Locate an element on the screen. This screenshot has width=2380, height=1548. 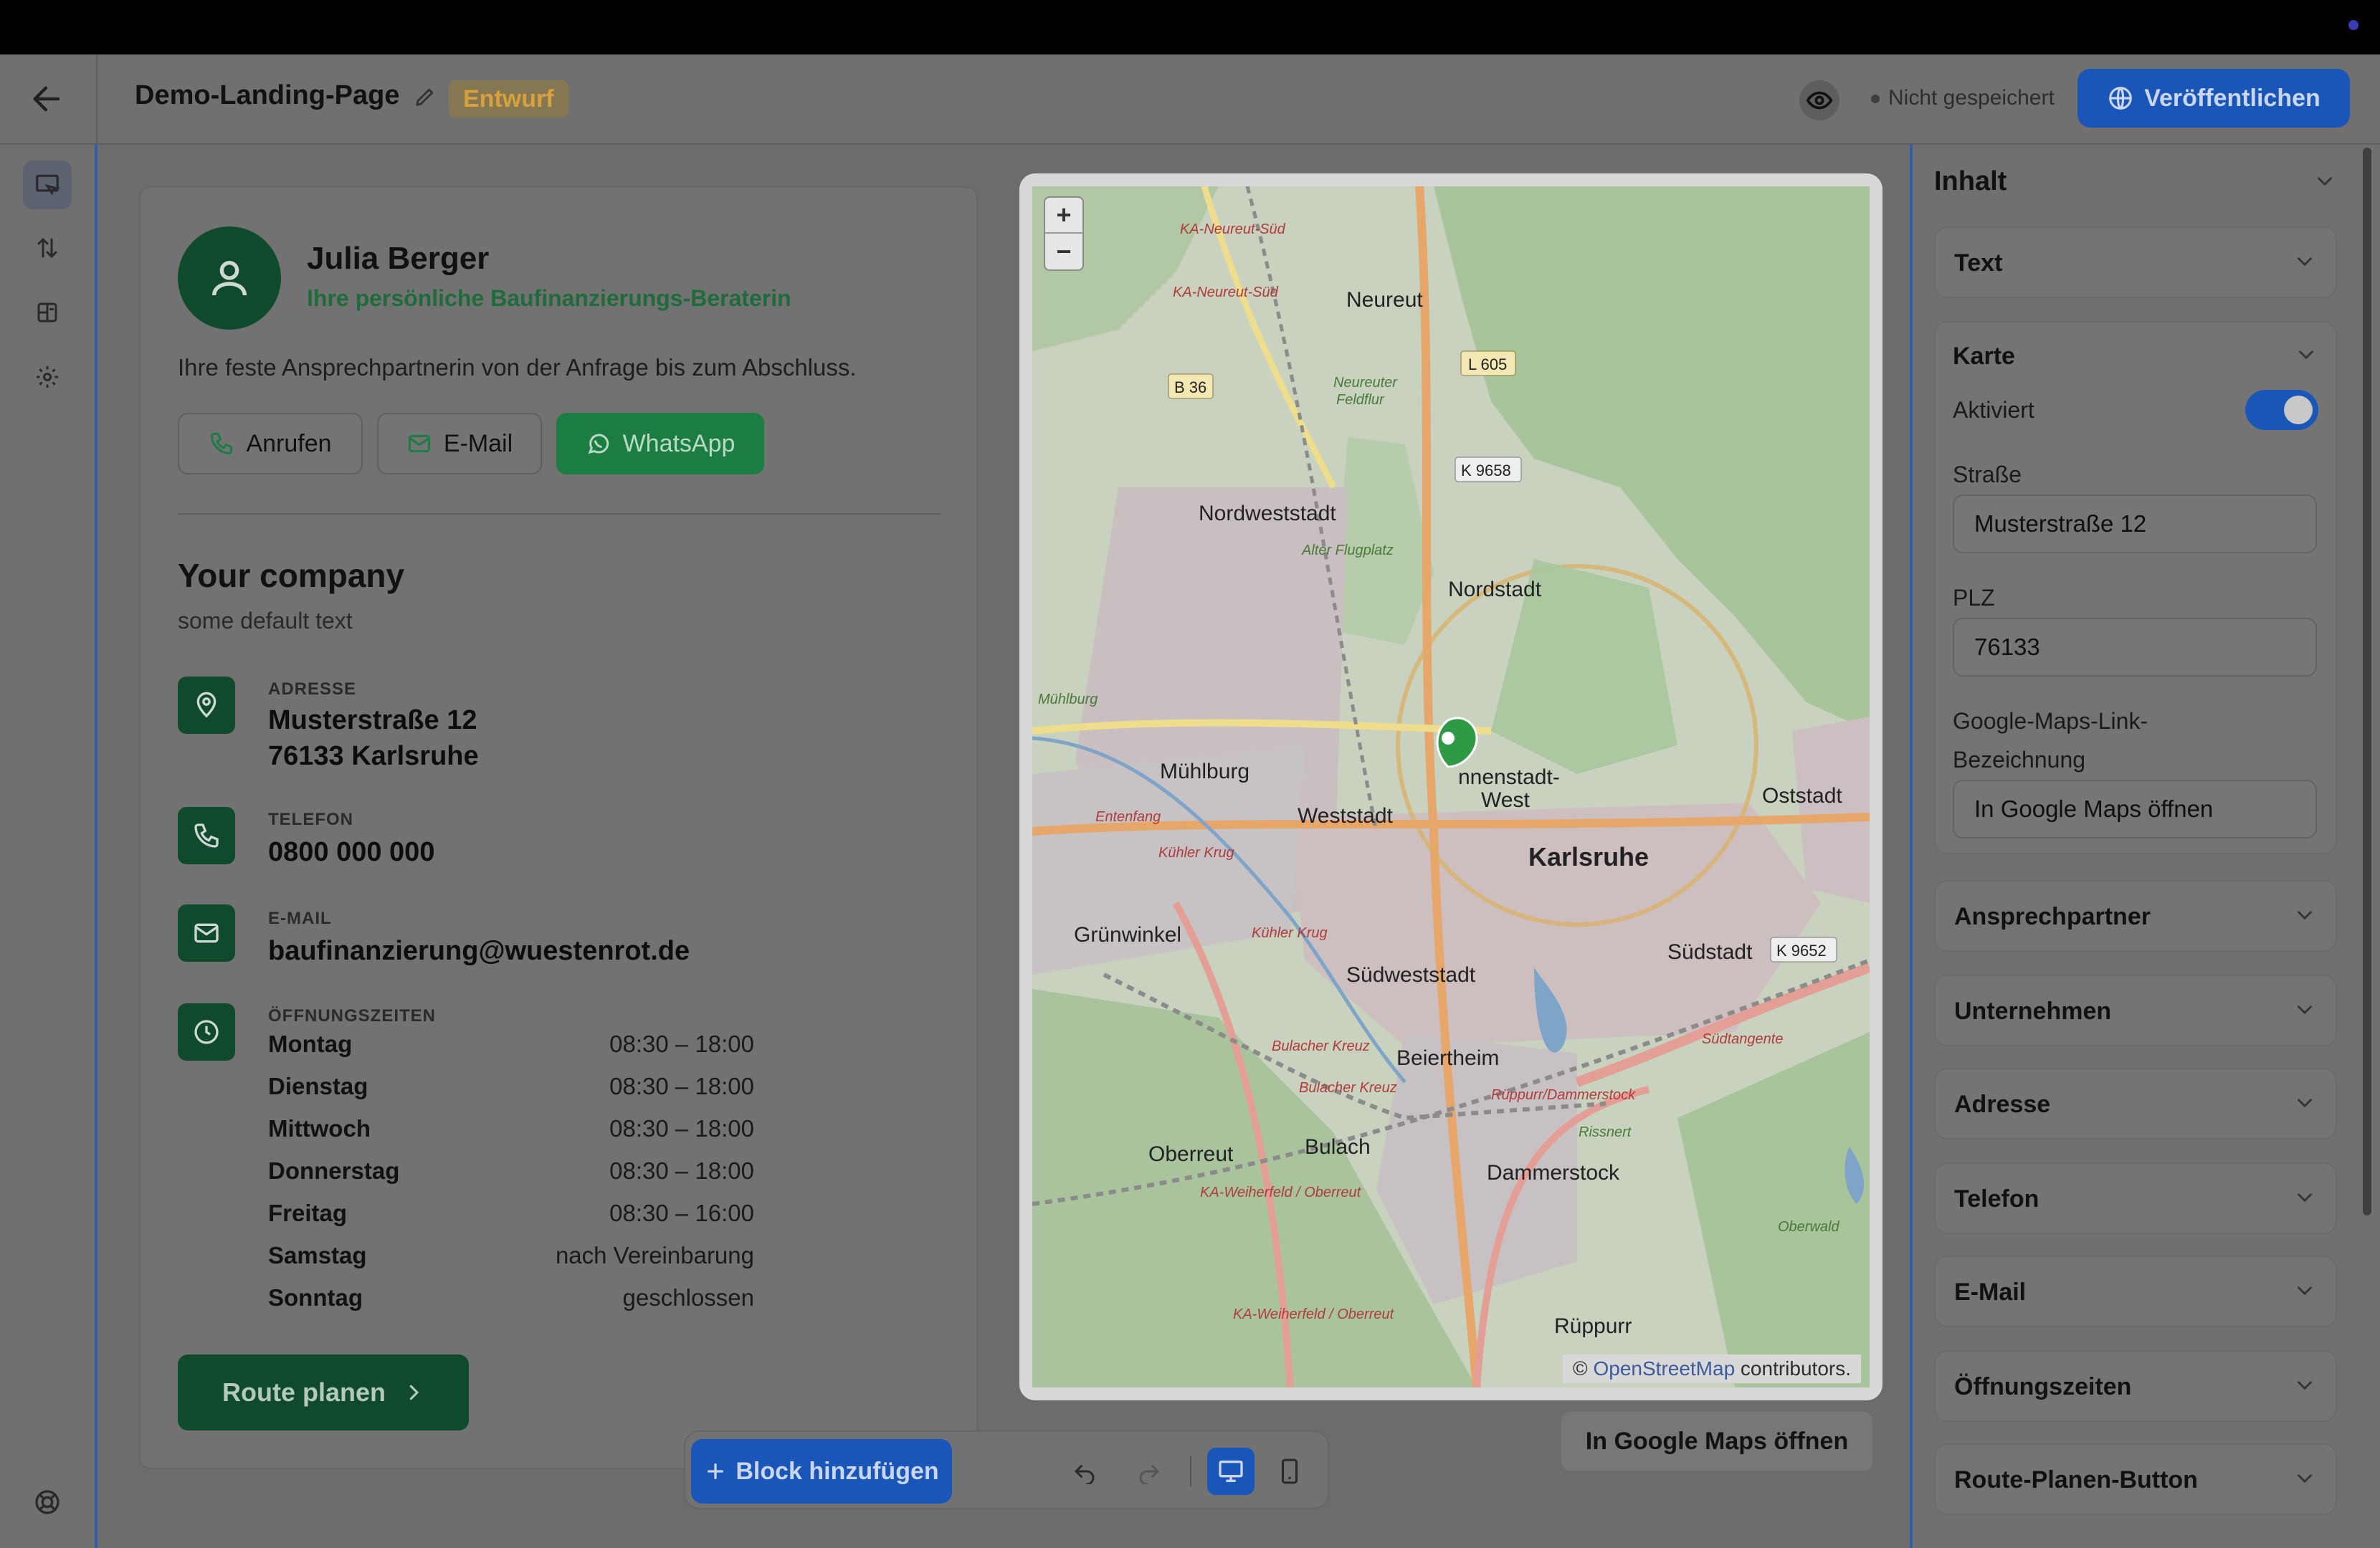
desktop-view-icon is located at coordinates (1231, 1472).